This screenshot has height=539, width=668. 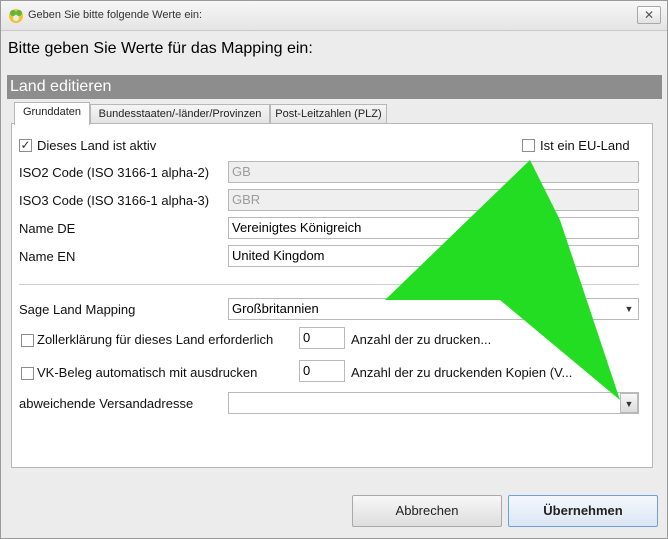 What do you see at coordinates (147, 372) in the screenshot?
I see `vk-beleg-label: VK-Beleg automatisch mit ausdrucken` at bounding box center [147, 372].